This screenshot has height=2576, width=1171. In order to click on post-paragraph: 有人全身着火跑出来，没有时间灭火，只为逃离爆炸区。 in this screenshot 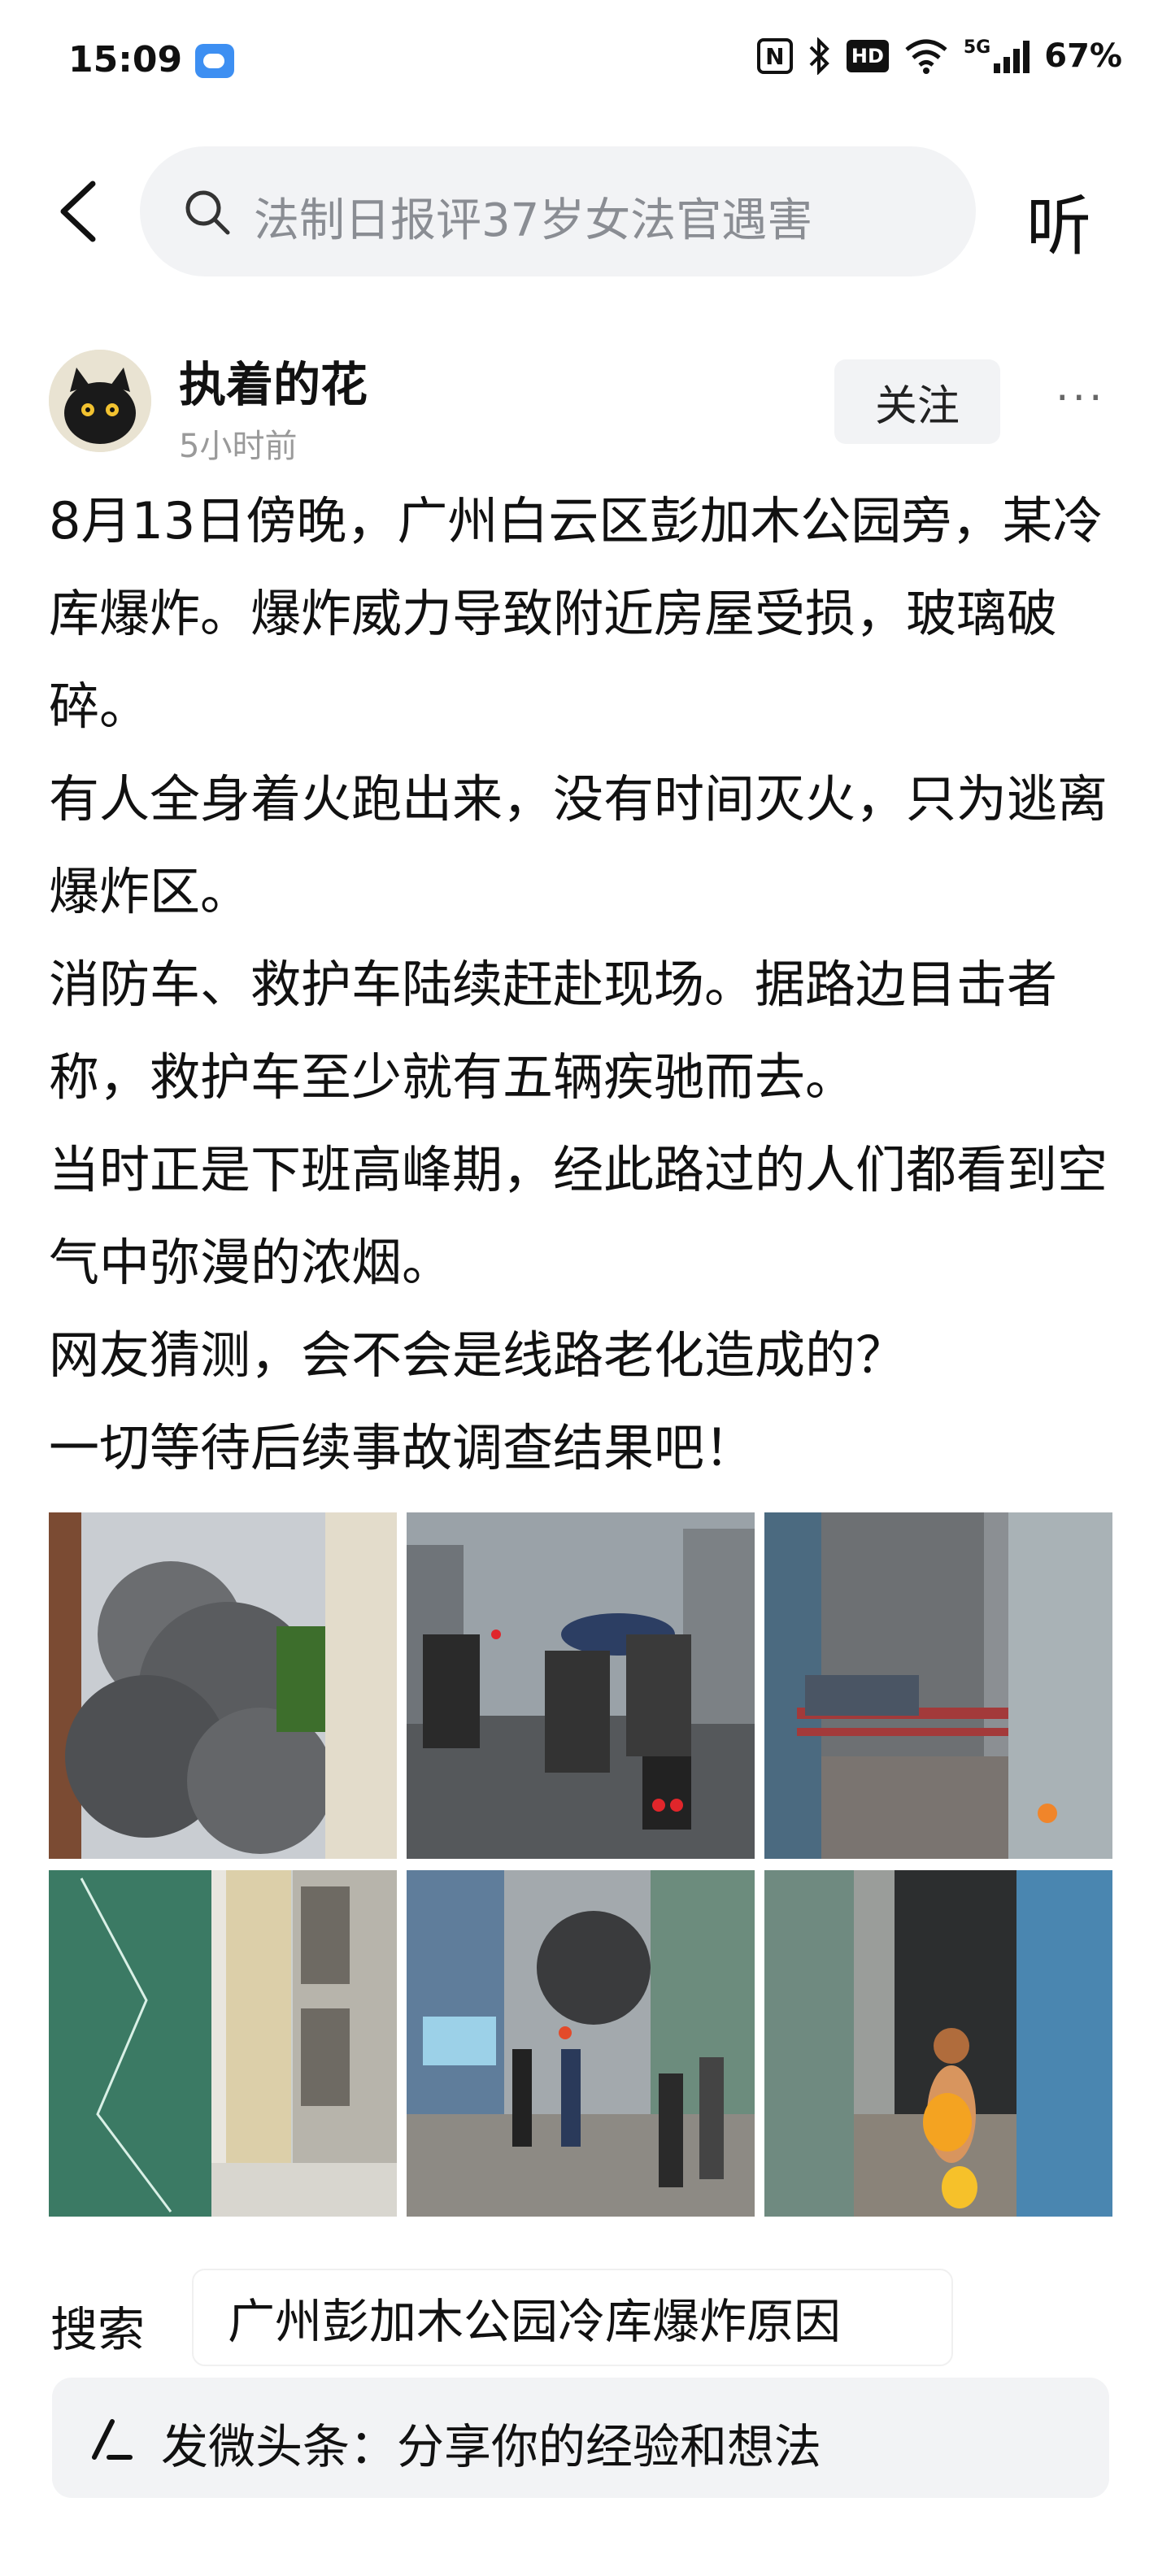, I will do `click(579, 845)`.